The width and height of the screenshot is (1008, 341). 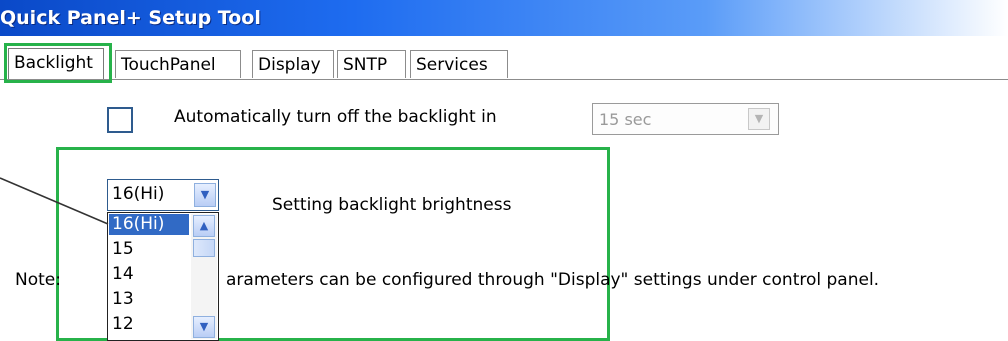 What do you see at coordinates (625, 119) in the screenshot?
I see `timeout-value: 15 sec` at bounding box center [625, 119].